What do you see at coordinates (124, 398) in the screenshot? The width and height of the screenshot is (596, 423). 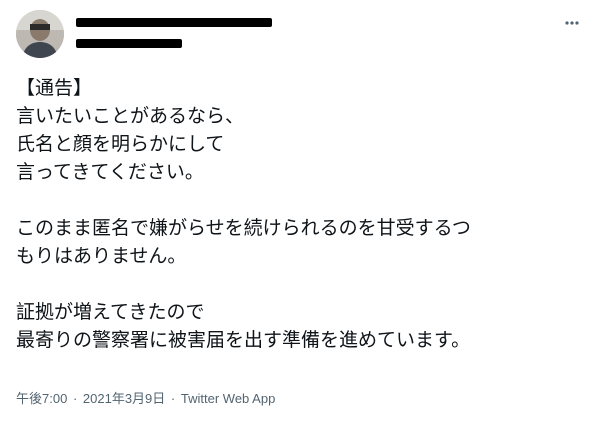 I see `tweet-date: 2021年3月9日` at bounding box center [124, 398].